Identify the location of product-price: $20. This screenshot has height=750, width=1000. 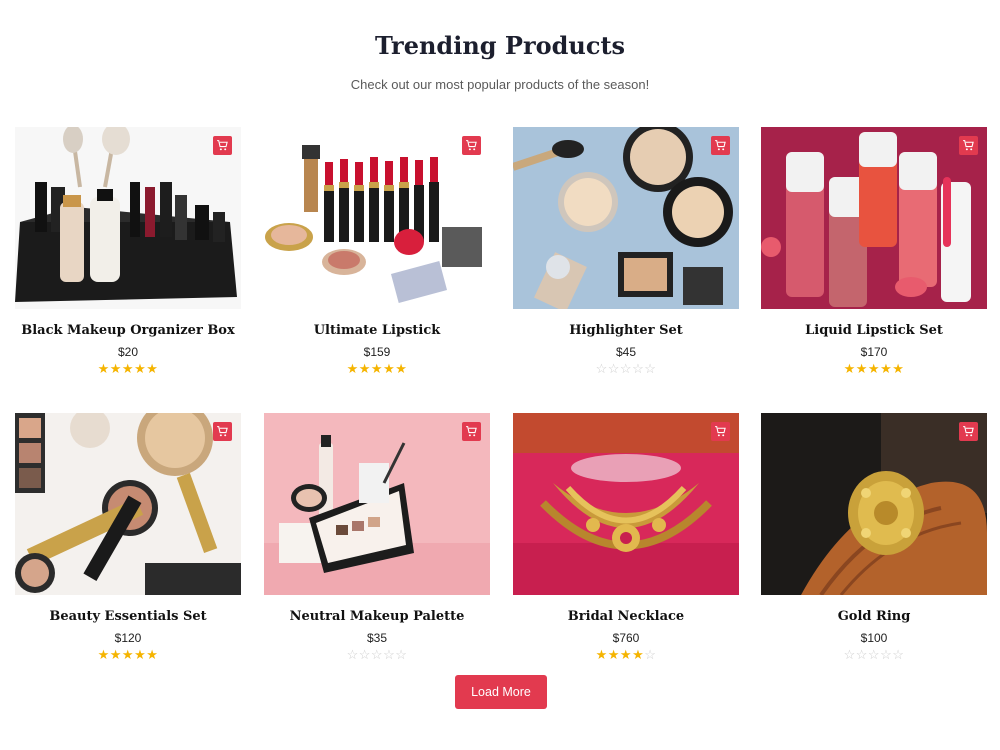
(128, 352).